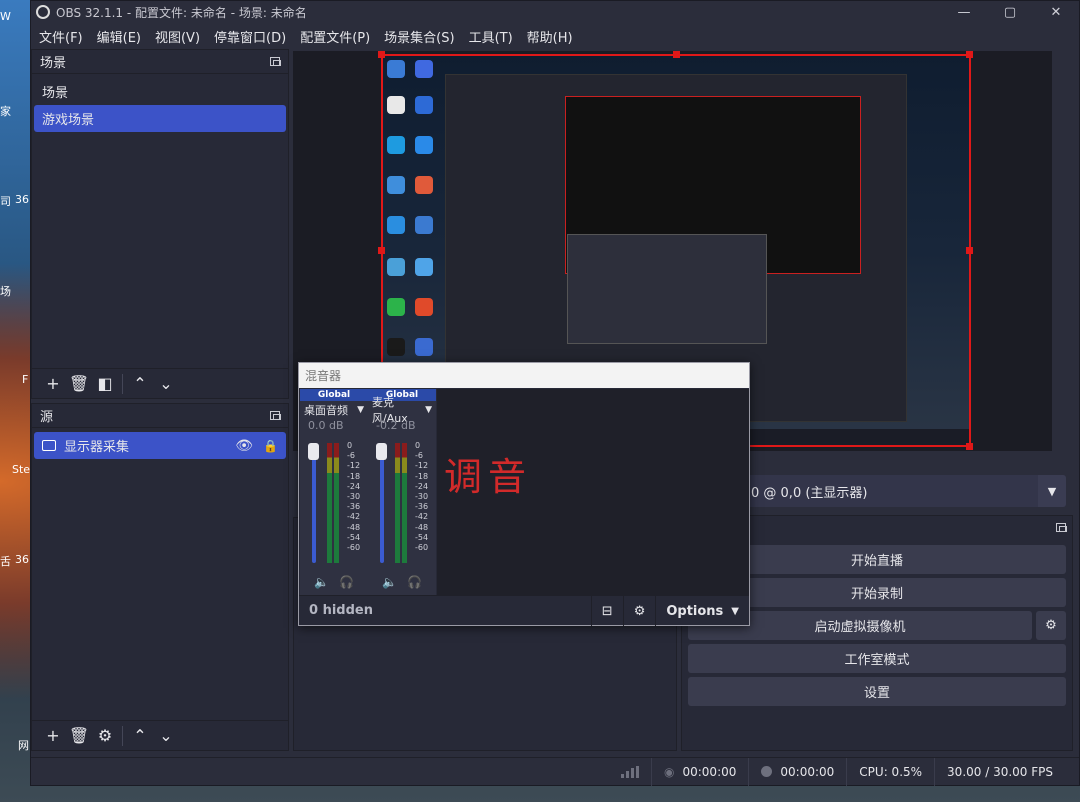  I want to click on scene-item-selected: 游戏场景, so click(160, 118).